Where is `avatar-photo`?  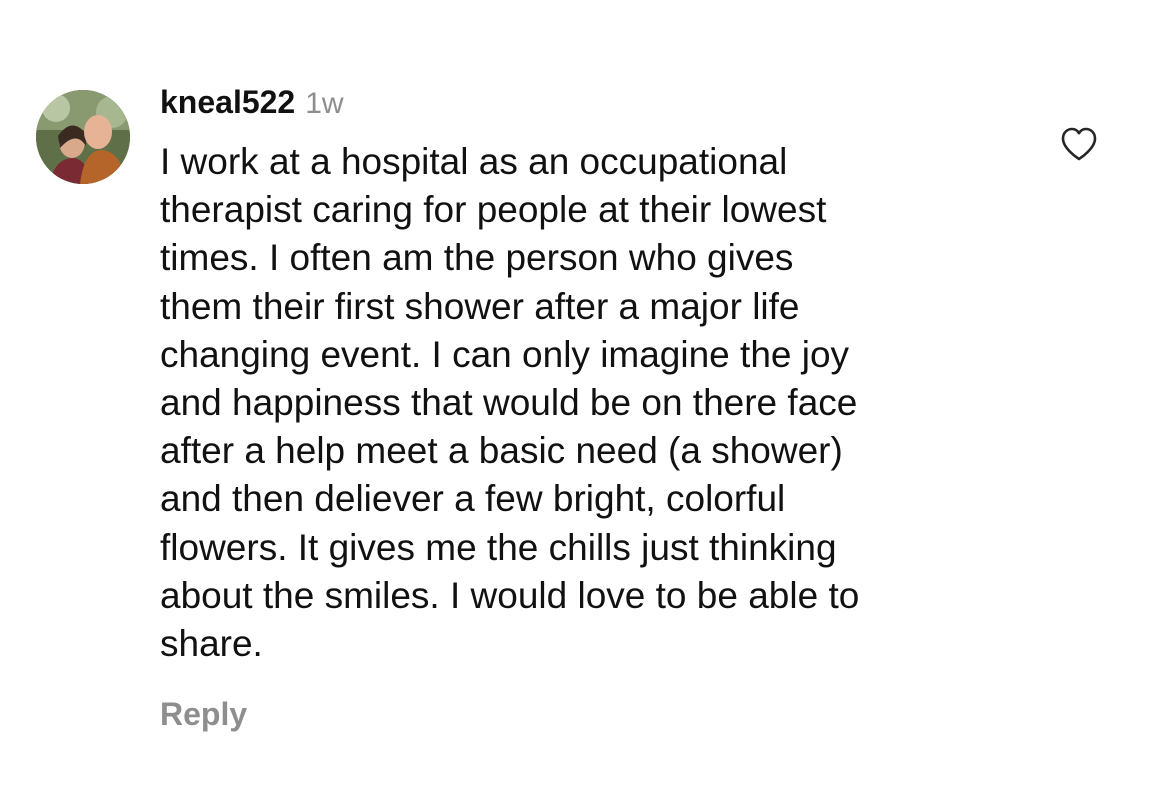
avatar-photo is located at coordinates (83, 137).